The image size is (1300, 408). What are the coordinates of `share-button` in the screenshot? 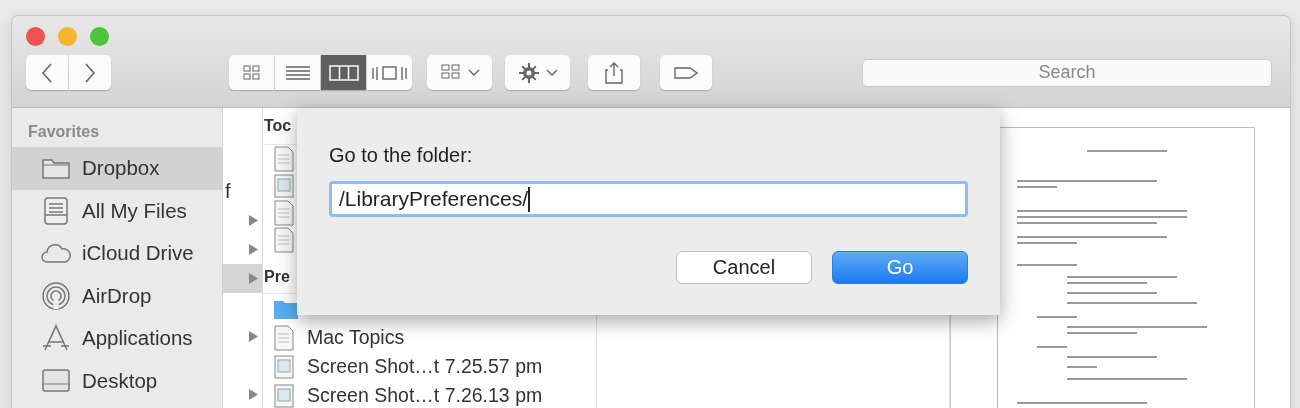 It's located at (614, 72).